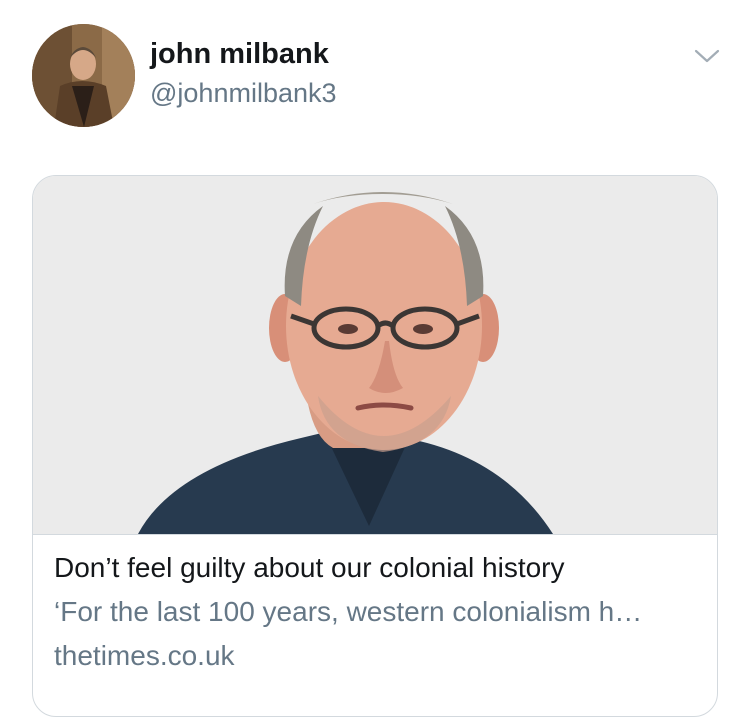 This screenshot has width=750, height=717. I want to click on chevron-down-icon, so click(707, 56).